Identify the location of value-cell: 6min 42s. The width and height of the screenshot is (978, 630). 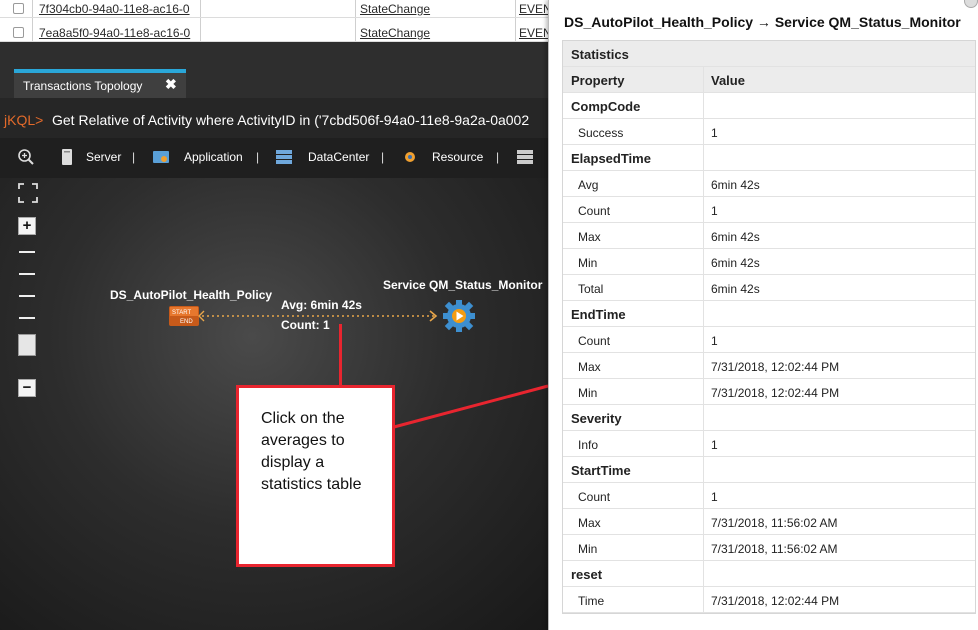
(735, 289).